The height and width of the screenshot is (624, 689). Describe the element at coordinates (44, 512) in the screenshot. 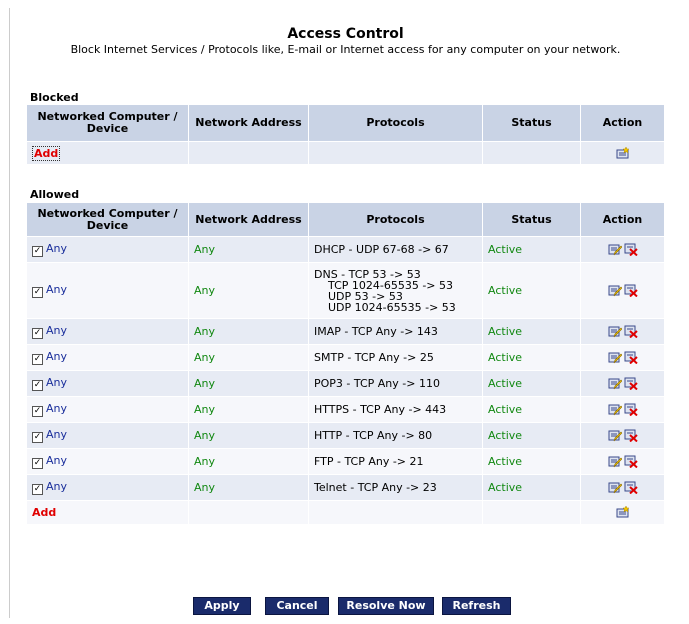

I see `allowed-add-link: Add` at that location.